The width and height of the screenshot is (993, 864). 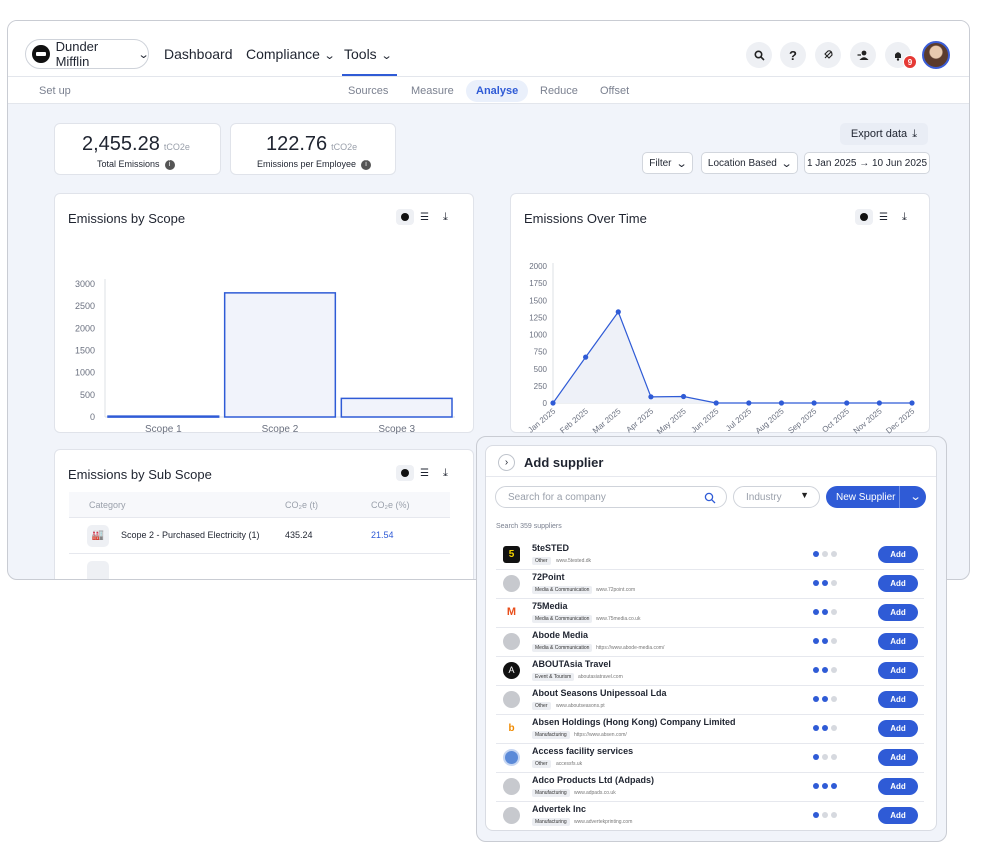 I want to click on x-tick-label: Feb 2025, so click(x=574, y=420).